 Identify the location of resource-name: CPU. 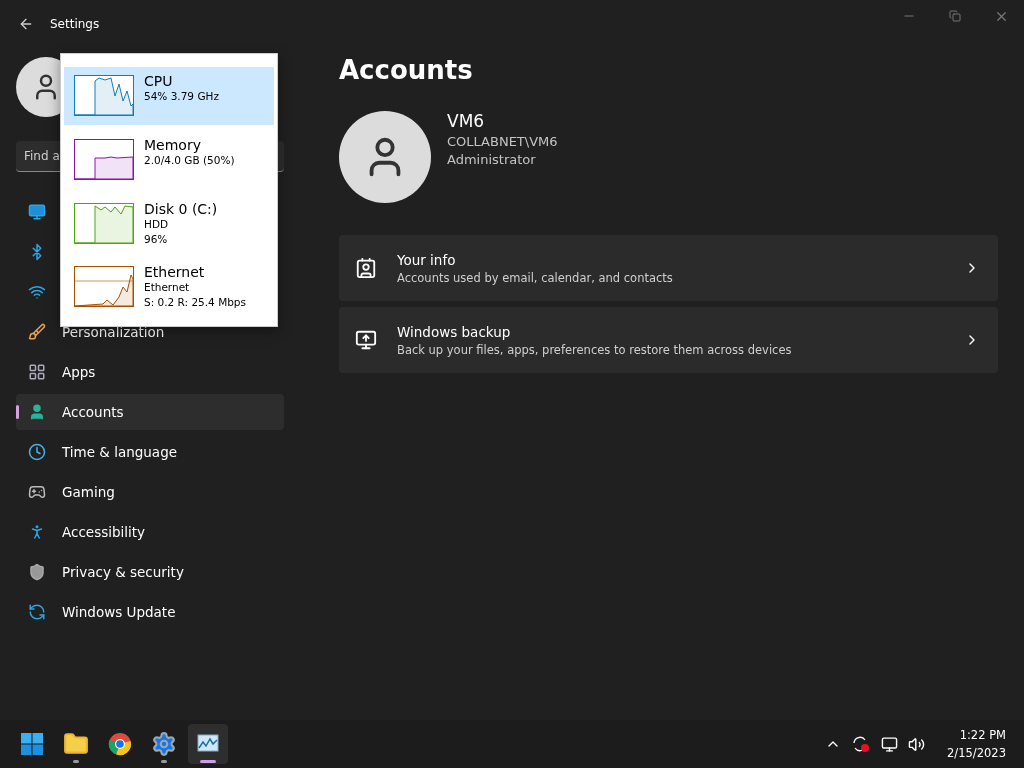
(159, 81).